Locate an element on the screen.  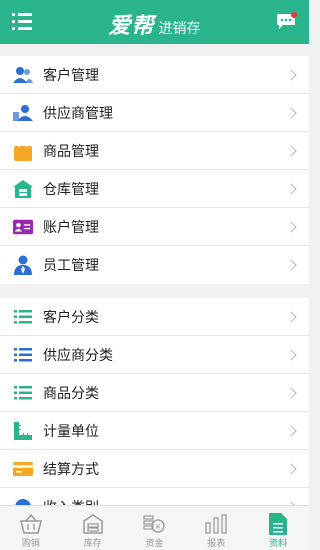
coins-icon: ¥ is located at coordinates (155, 524).